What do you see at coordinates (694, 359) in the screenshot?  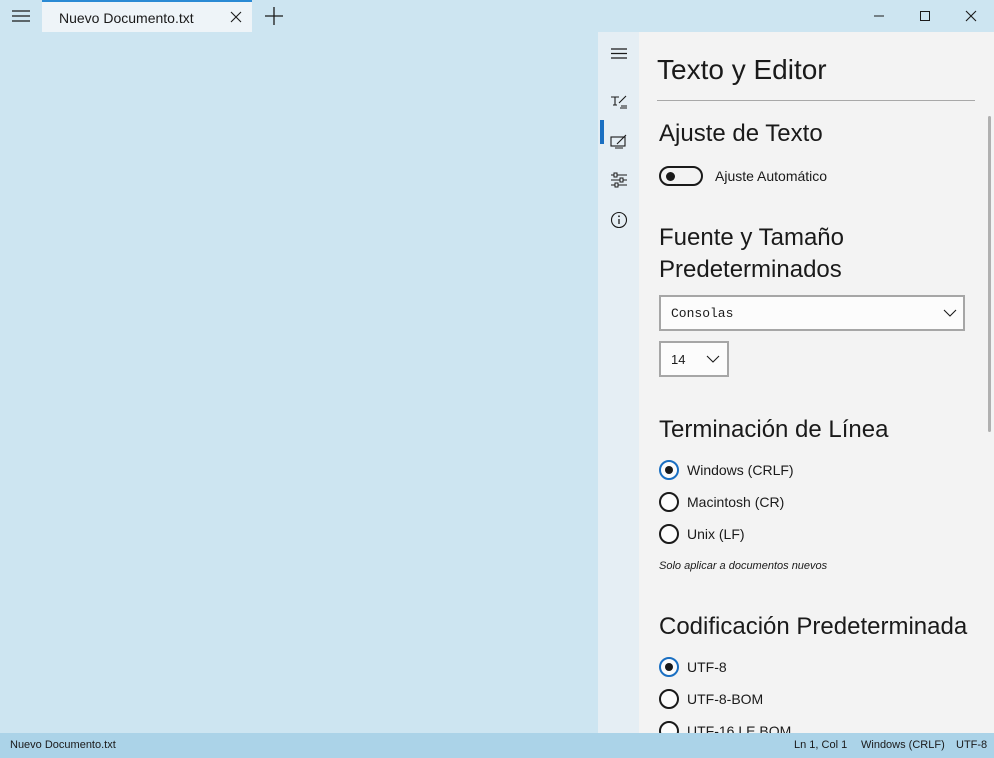 I see `font-size-dropdown: 14` at bounding box center [694, 359].